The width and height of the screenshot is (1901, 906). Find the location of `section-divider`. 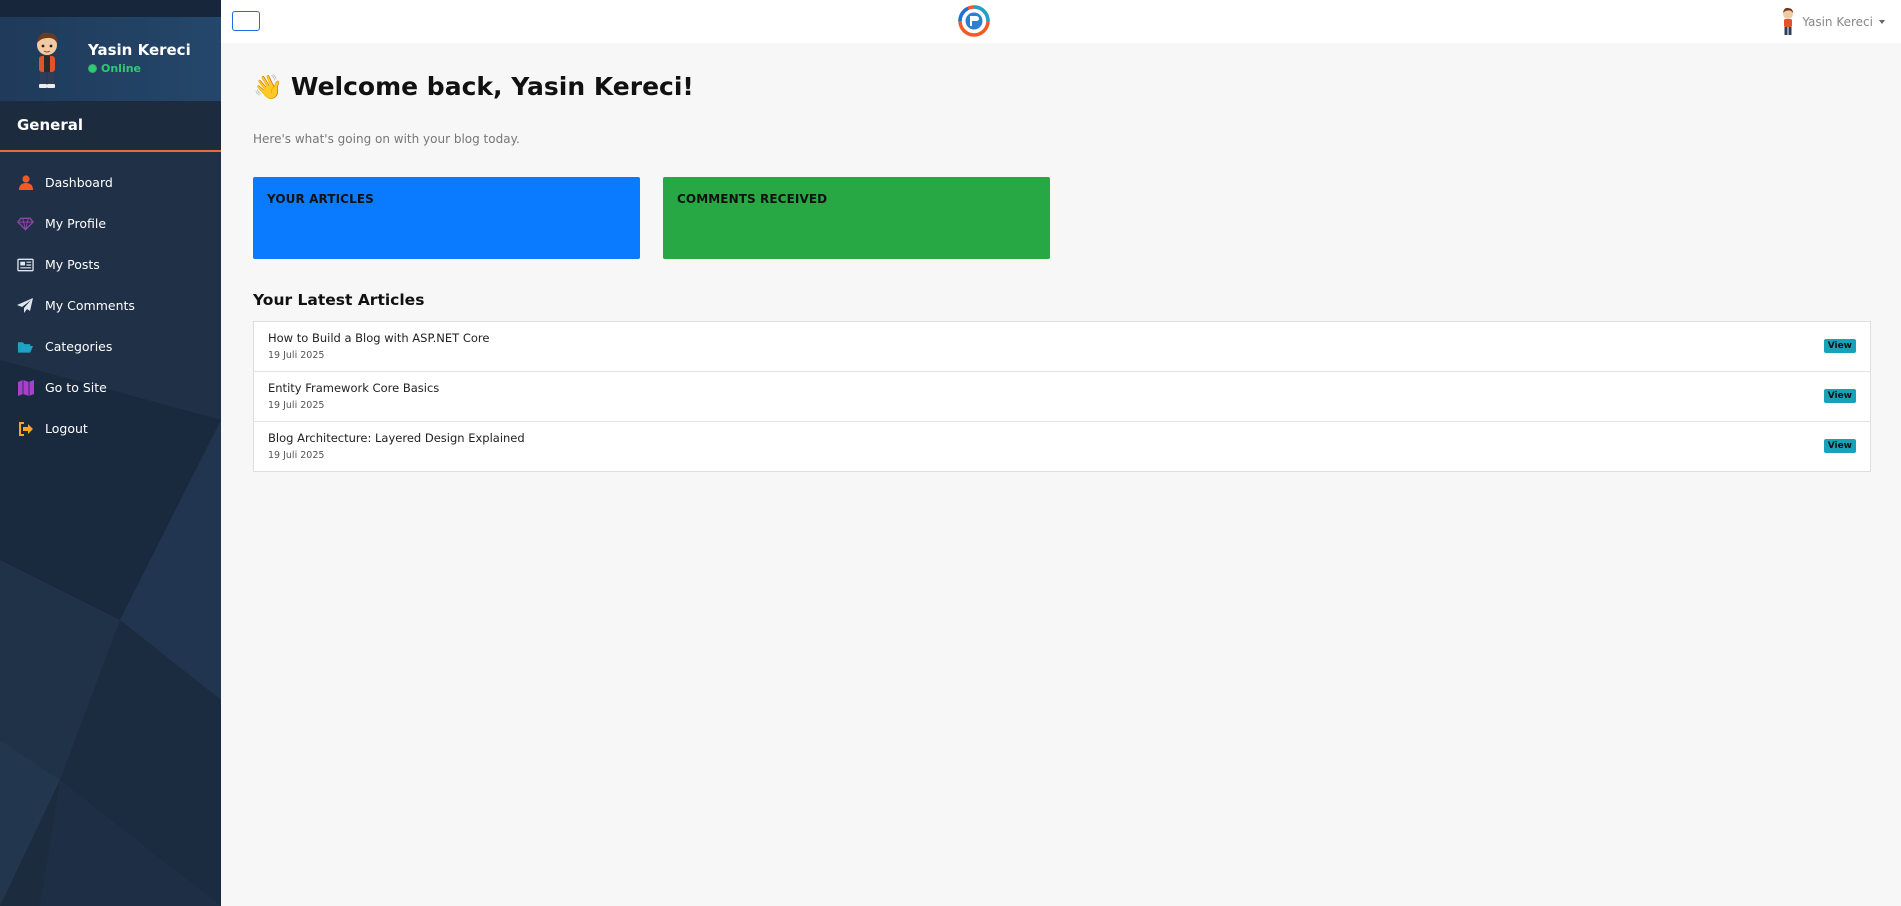

section-divider is located at coordinates (110, 151).